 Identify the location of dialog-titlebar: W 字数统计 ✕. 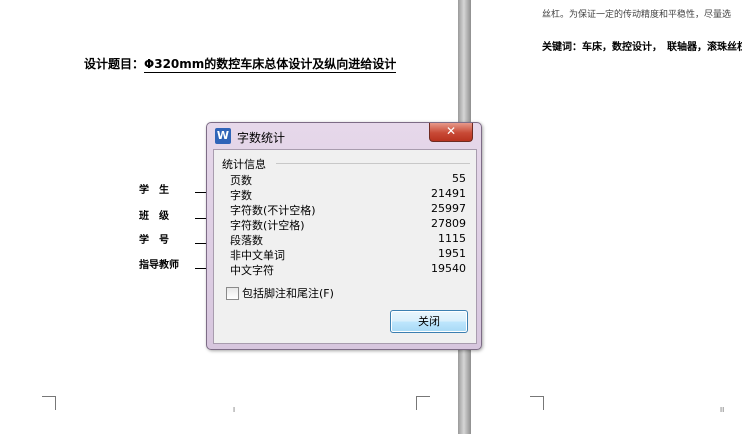
(344, 136).